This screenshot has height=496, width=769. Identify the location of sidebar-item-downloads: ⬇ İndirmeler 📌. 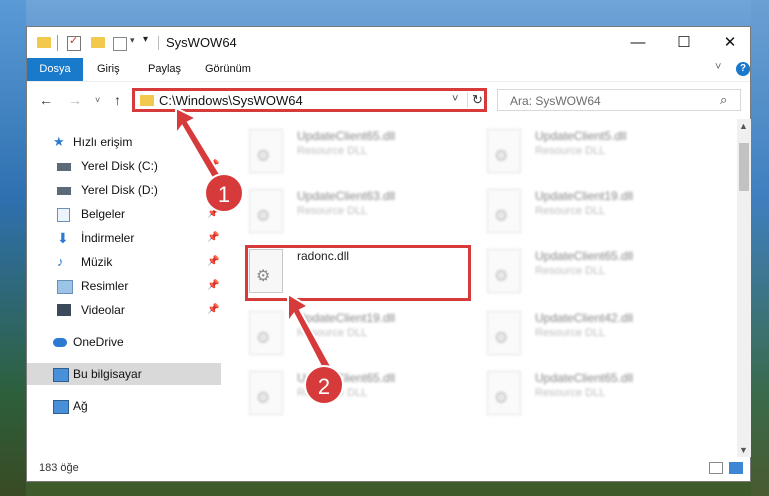
(124, 238).